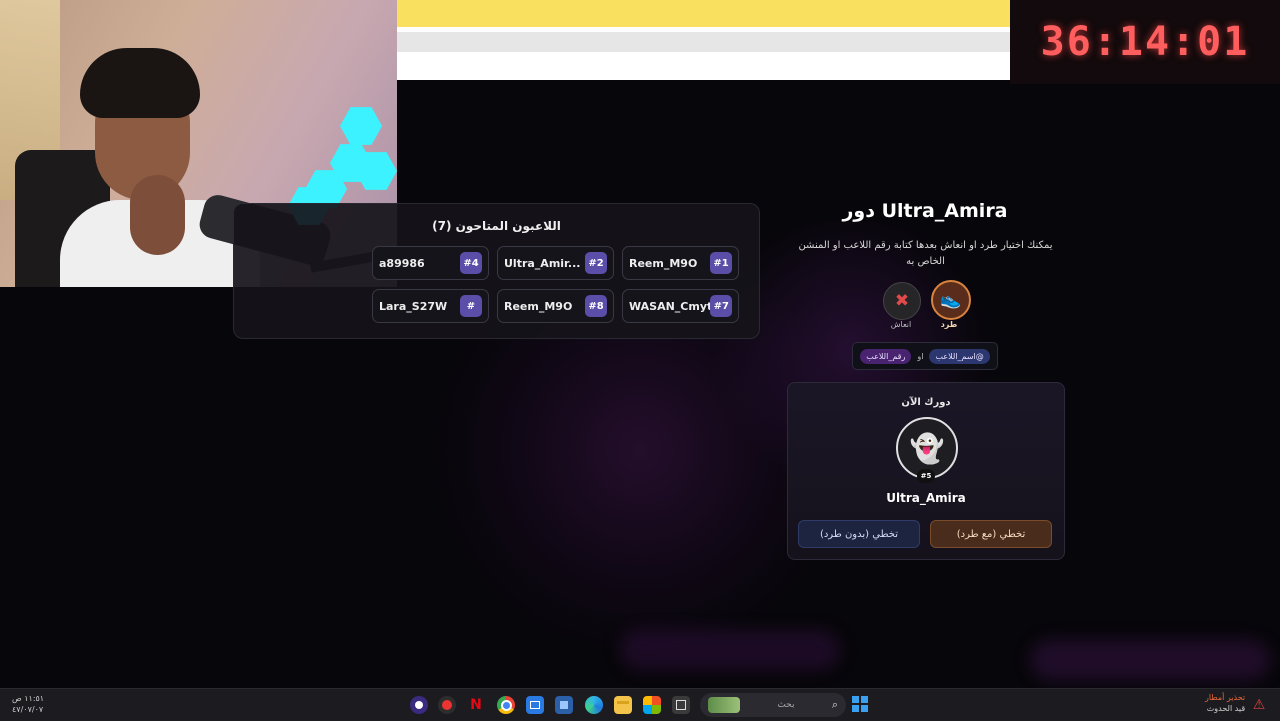  Describe the element at coordinates (413, 306) in the screenshot. I see `player-name: Lara_S27W` at that location.